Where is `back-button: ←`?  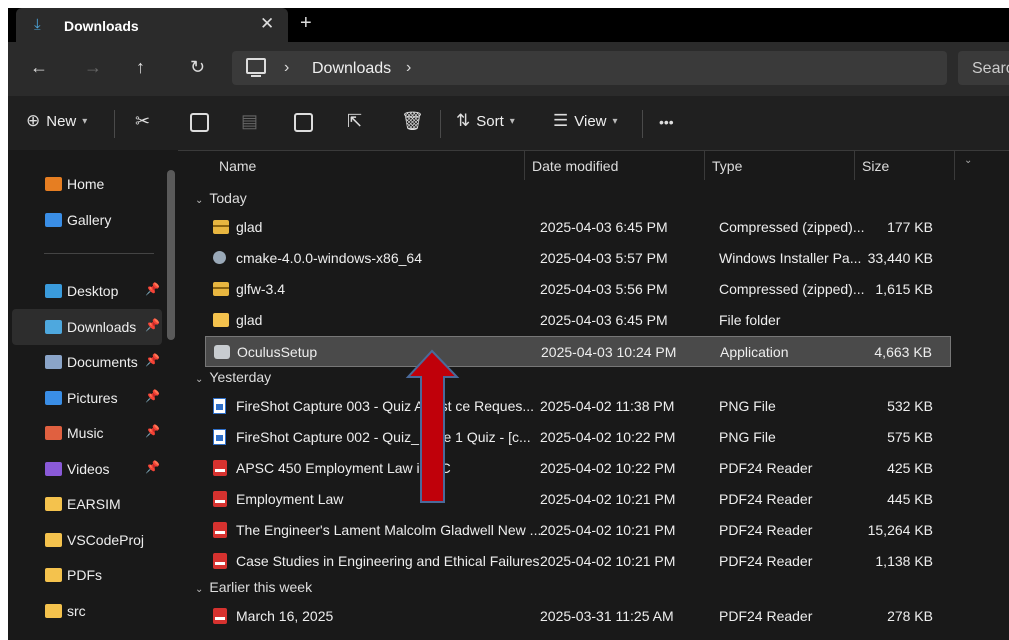 back-button: ← is located at coordinates (39, 67).